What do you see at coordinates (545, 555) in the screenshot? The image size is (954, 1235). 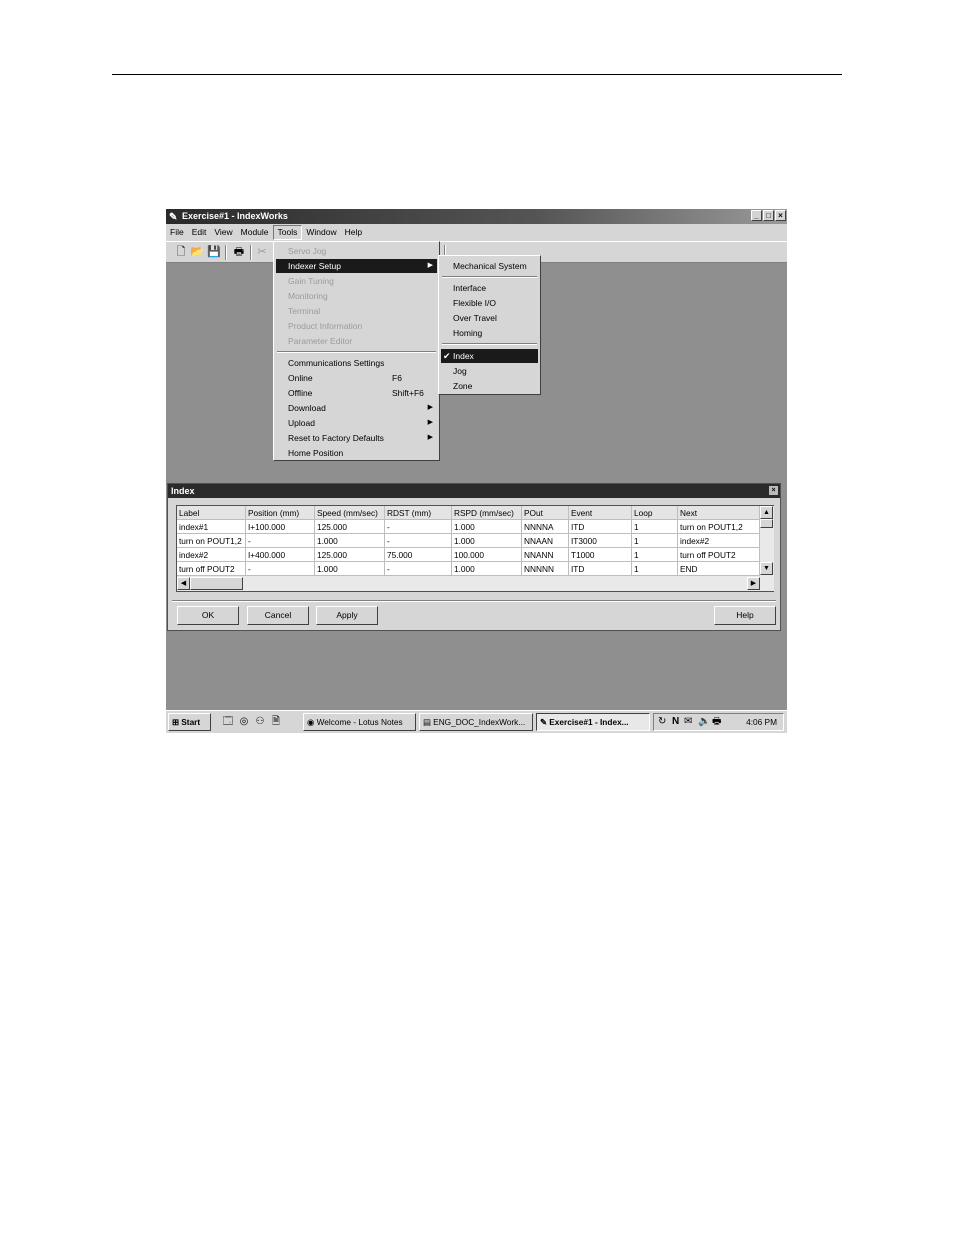 I see `table-cell-pout: NNANN` at bounding box center [545, 555].